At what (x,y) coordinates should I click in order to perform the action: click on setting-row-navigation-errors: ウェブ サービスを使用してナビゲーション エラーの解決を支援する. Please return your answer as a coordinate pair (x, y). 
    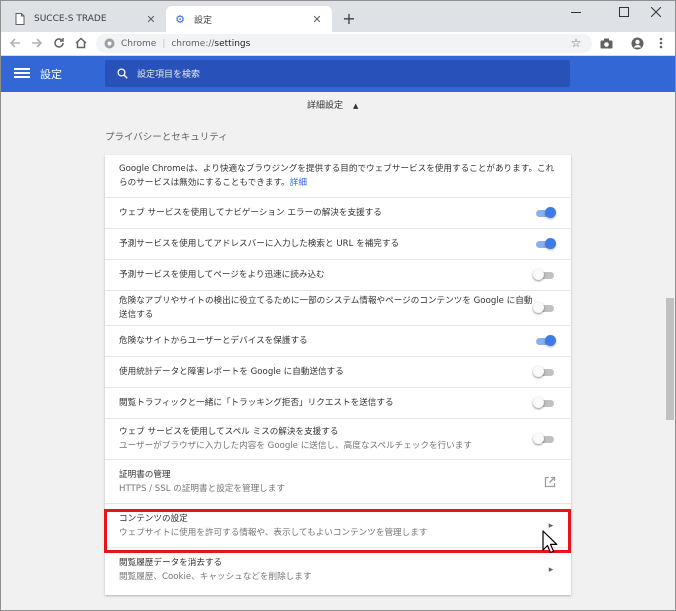
    Looking at the image, I should click on (338, 212).